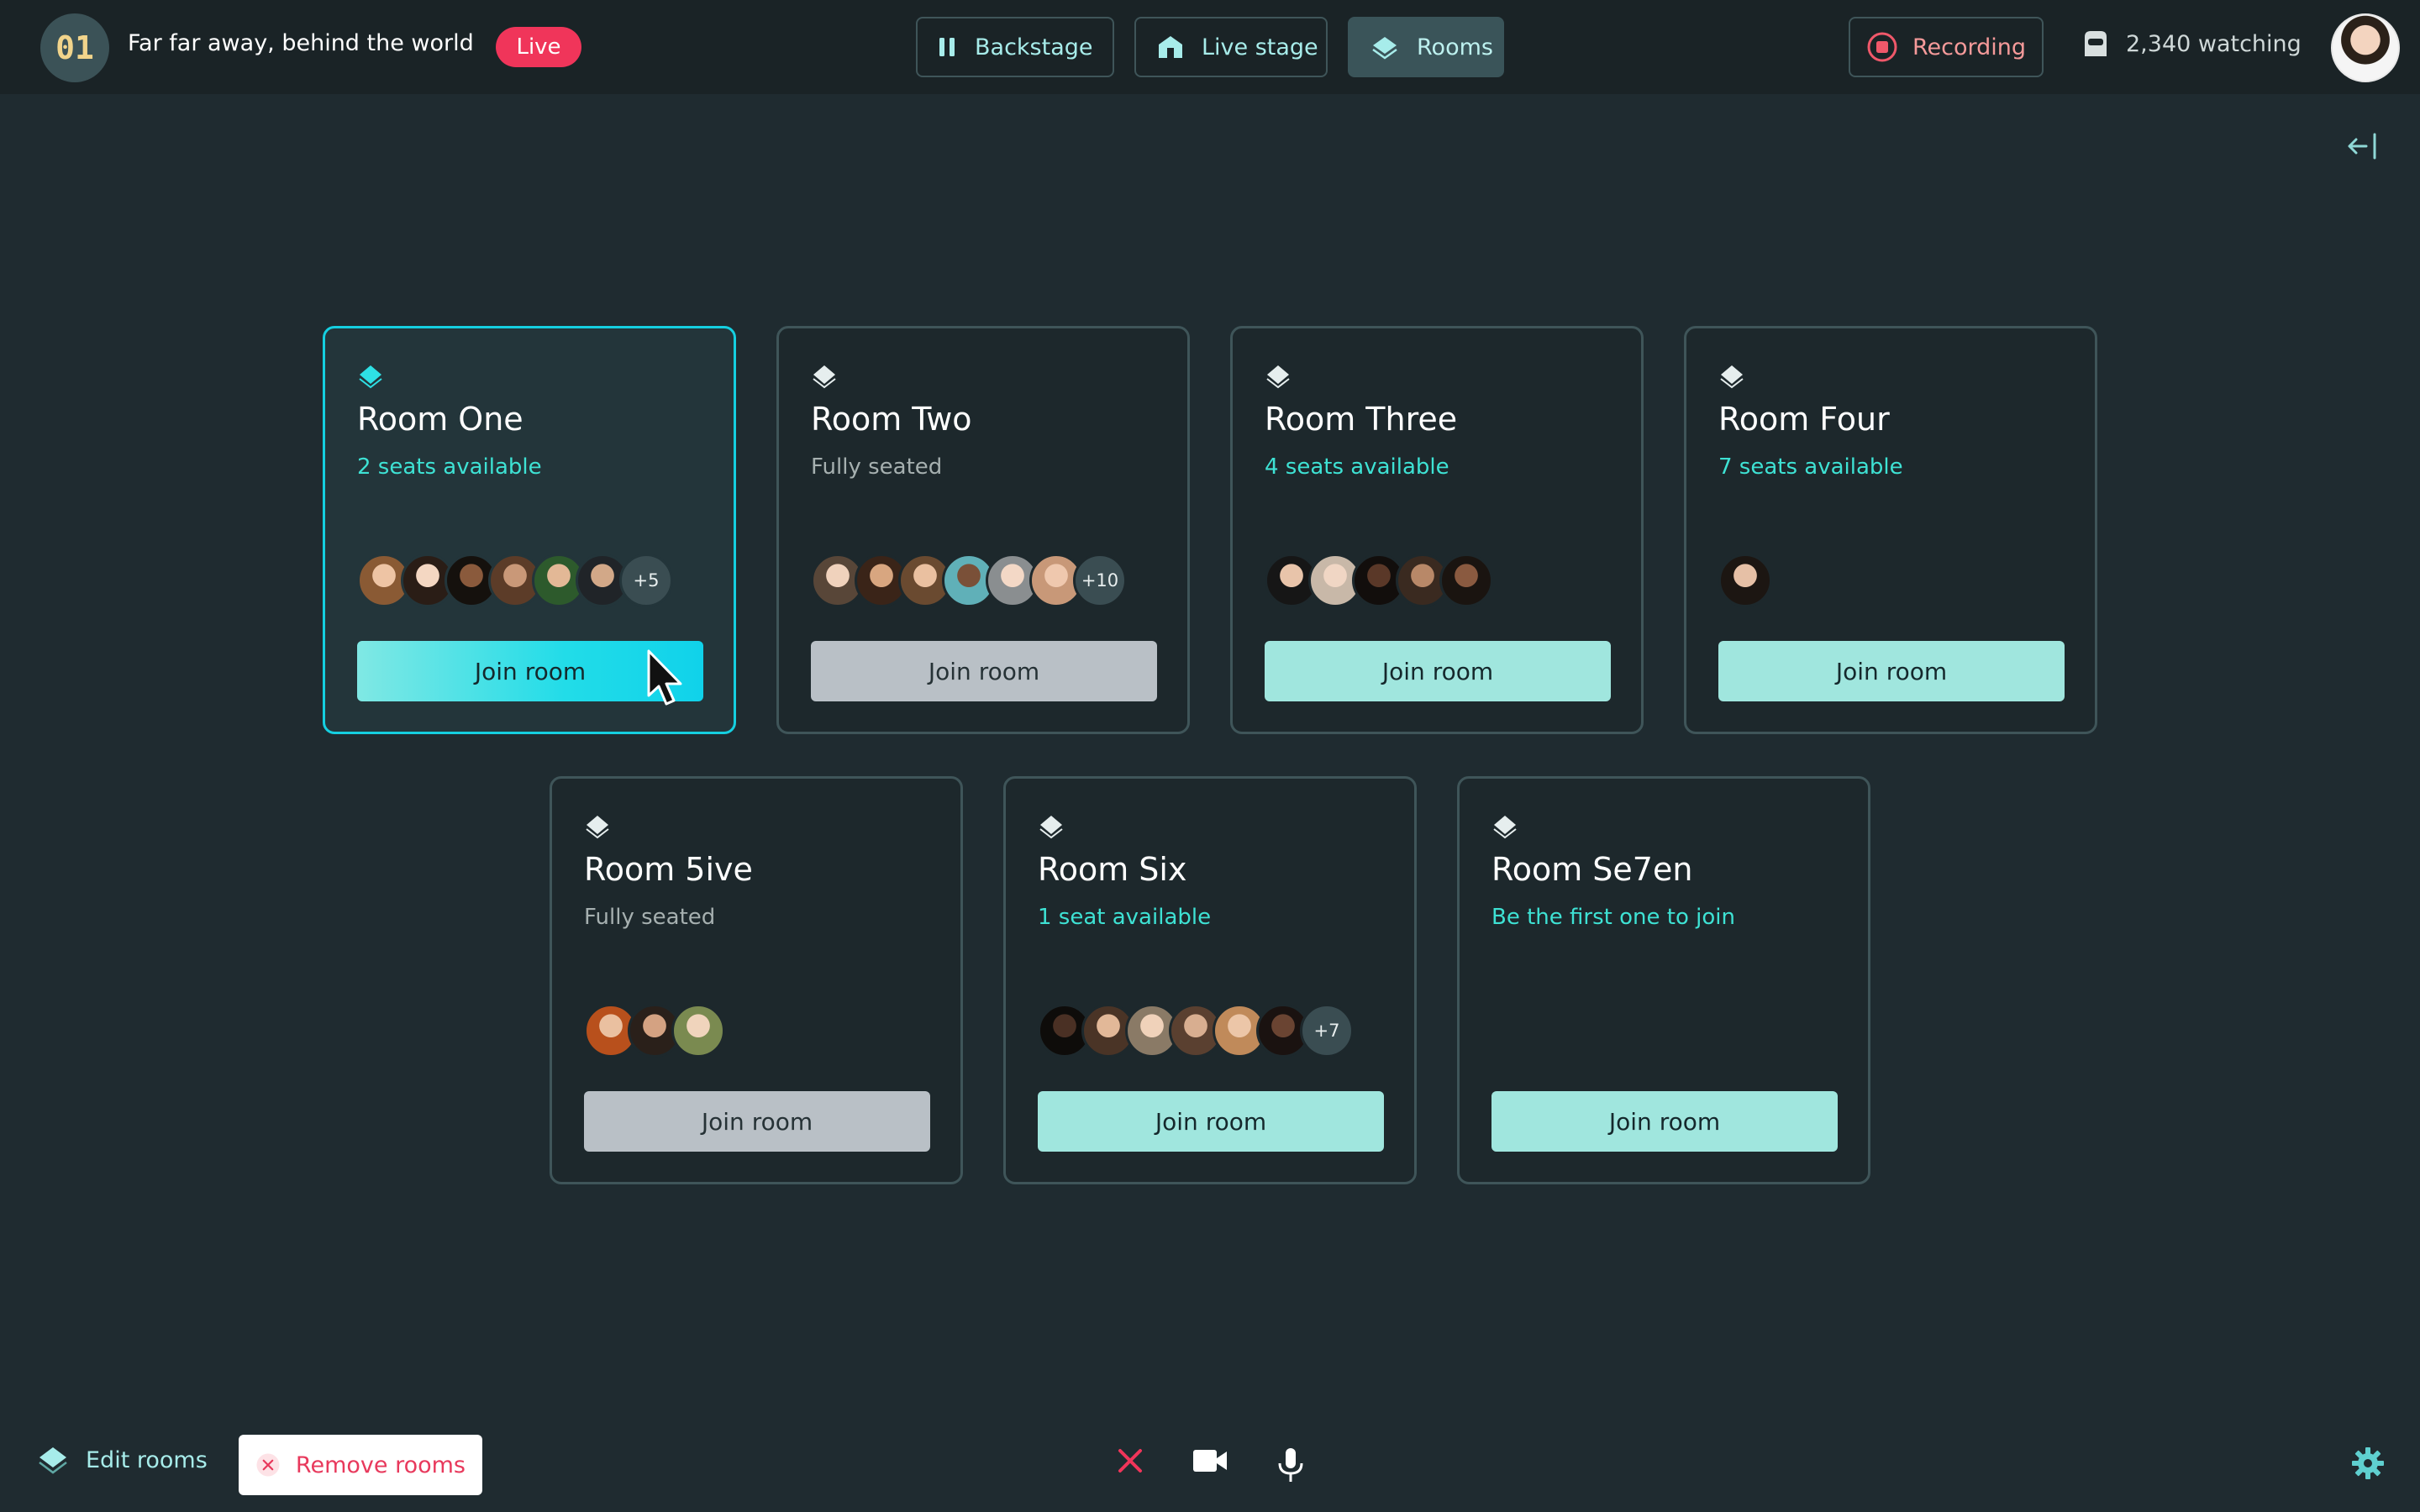  What do you see at coordinates (440, 419) in the screenshot?
I see `room-name: Room One` at bounding box center [440, 419].